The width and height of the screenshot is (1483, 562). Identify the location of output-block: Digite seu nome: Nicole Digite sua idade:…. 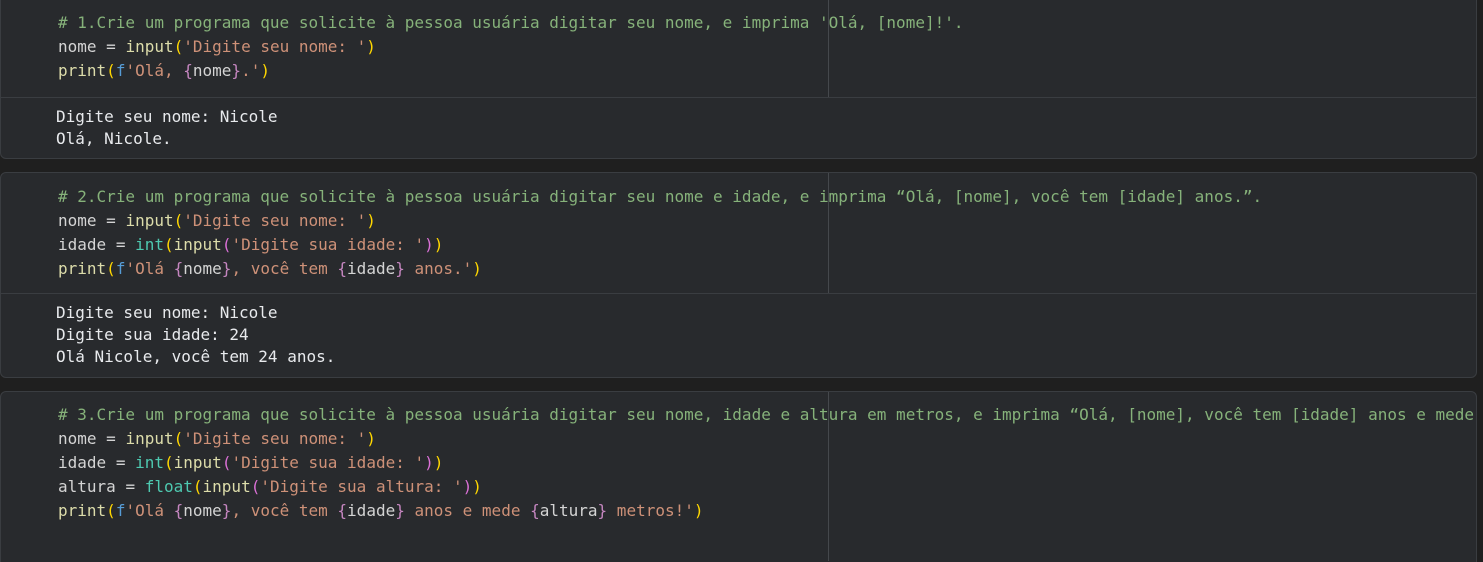
(738, 335).